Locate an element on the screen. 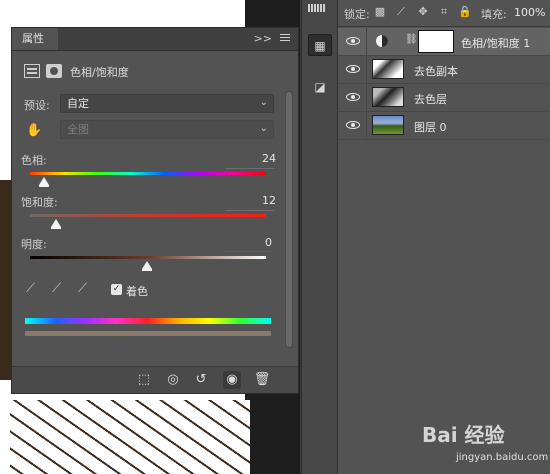 The image size is (550, 474). hue-gradient-bar is located at coordinates (148, 173).